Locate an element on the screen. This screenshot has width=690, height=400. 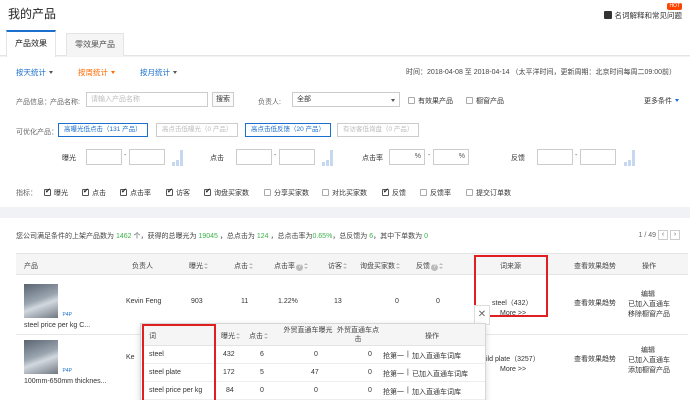
summary-impressions: 19045 is located at coordinates (208, 236).